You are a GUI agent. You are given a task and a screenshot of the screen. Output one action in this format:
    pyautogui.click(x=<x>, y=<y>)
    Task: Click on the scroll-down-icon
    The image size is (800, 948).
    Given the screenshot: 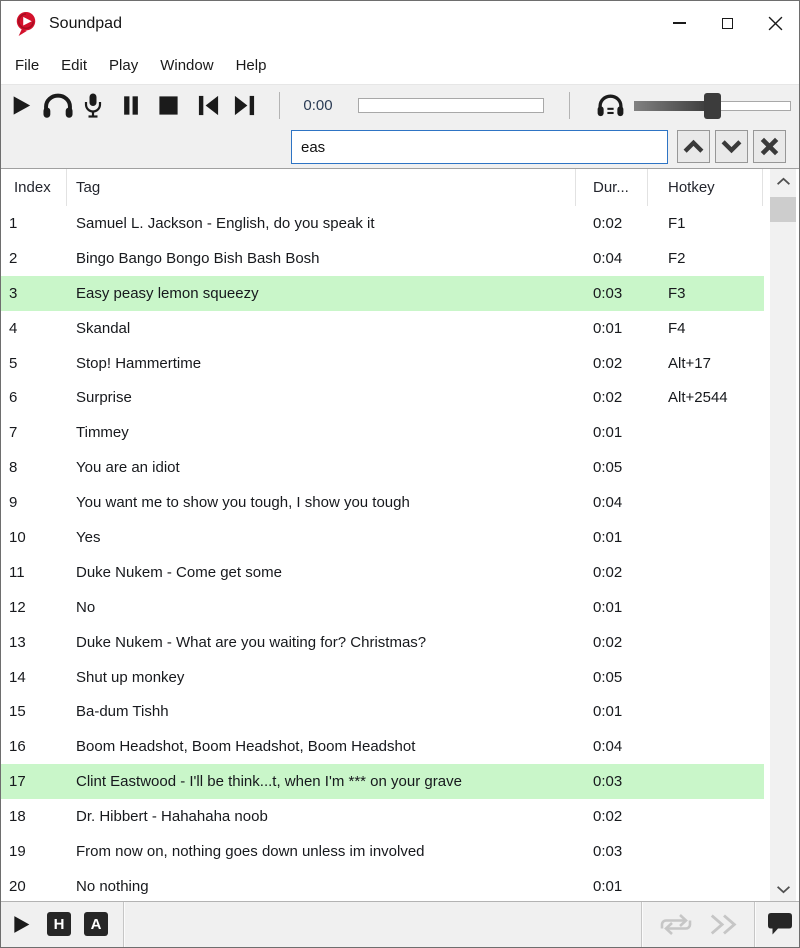 What is the action you would take?
    pyautogui.click(x=783, y=889)
    